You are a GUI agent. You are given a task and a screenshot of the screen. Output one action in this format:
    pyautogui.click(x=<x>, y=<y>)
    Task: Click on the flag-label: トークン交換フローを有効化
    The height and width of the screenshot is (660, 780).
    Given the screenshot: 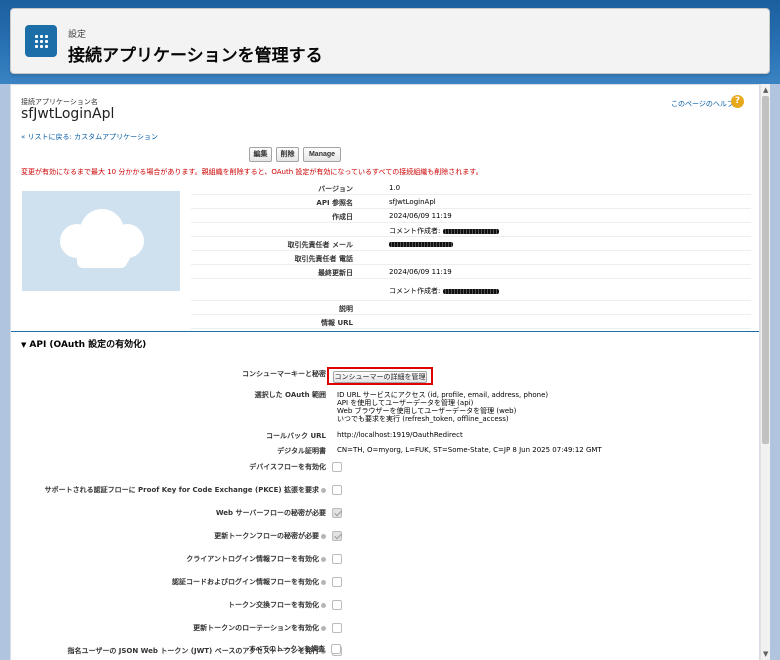 What is the action you would take?
    pyautogui.click(x=277, y=605)
    